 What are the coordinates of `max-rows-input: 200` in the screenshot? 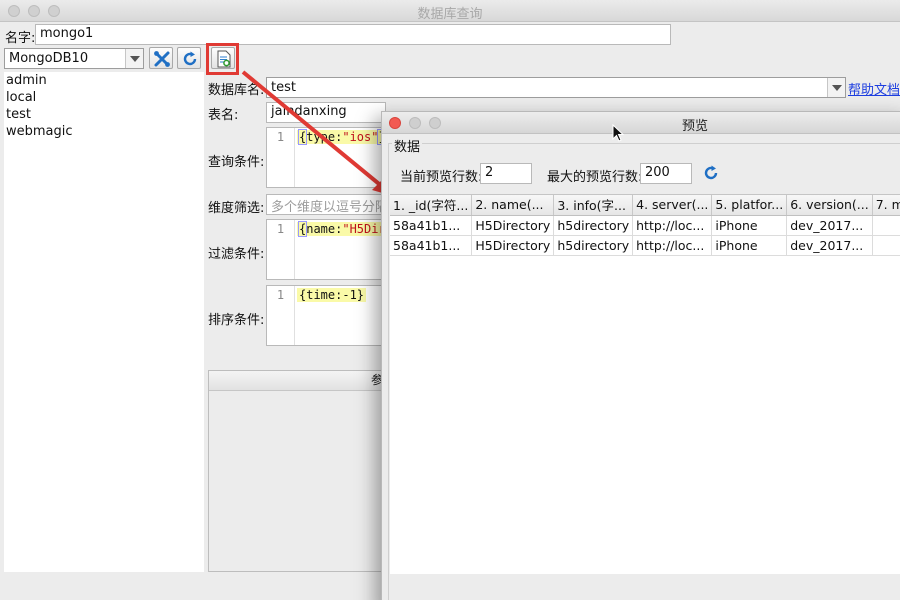 It's located at (666, 173).